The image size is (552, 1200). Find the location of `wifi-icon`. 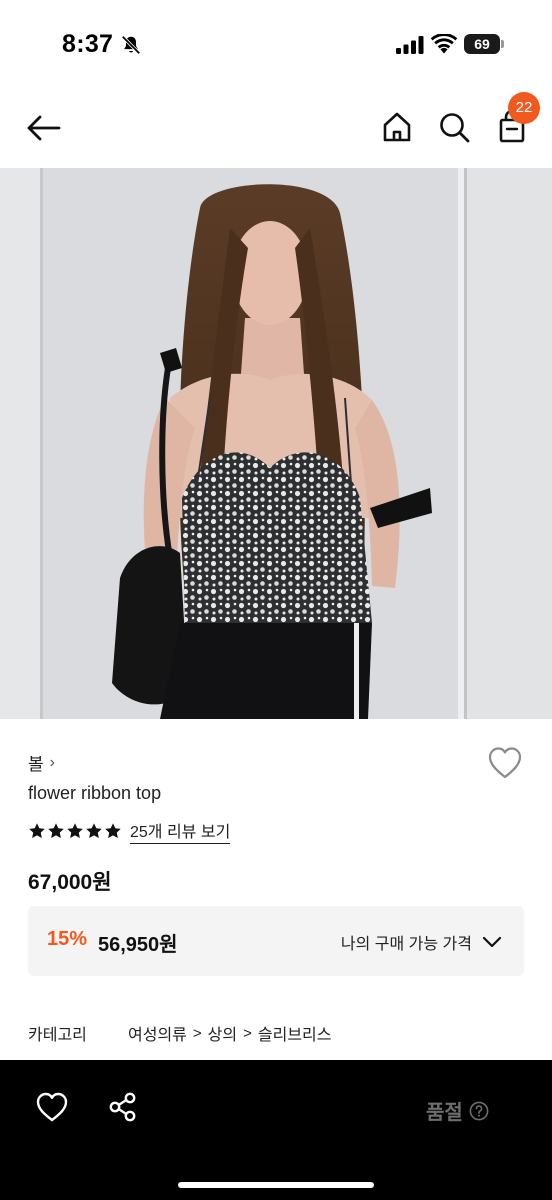

wifi-icon is located at coordinates (444, 44).